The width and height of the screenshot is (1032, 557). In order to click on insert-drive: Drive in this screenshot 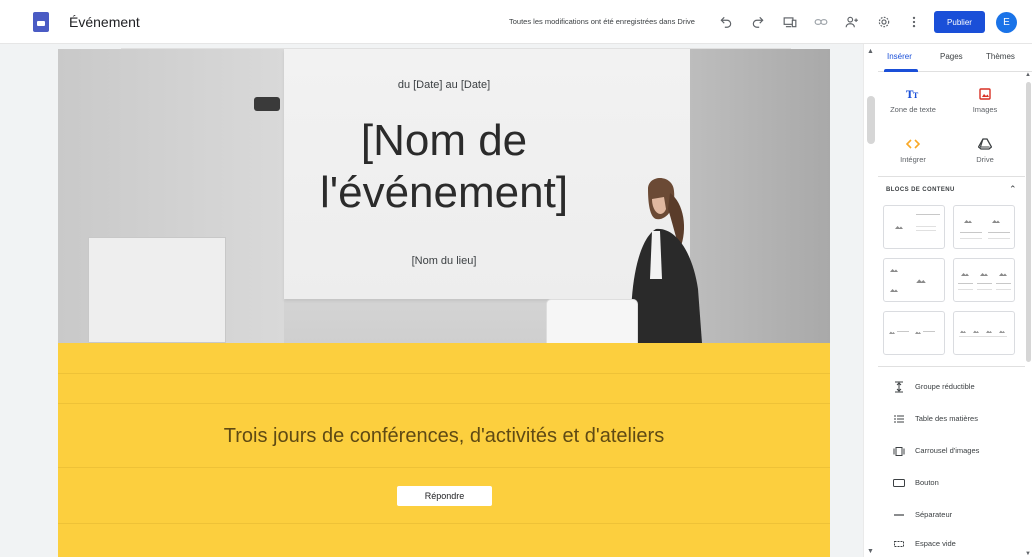, I will do `click(985, 150)`.